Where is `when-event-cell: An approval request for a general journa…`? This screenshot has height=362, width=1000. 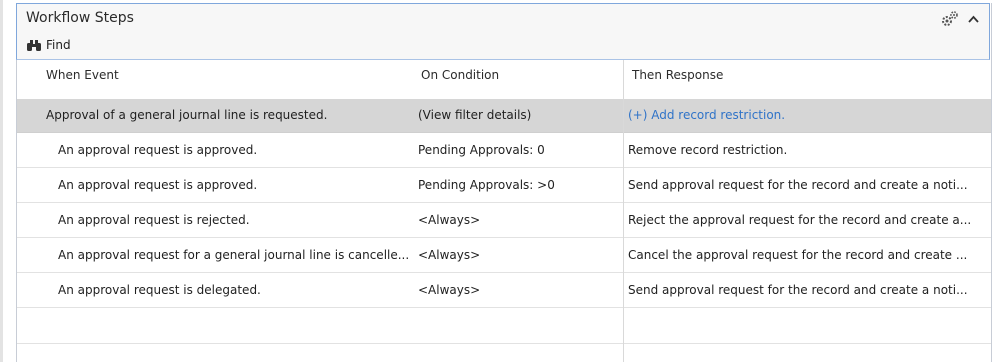
when-event-cell: An approval request for a general journa… is located at coordinates (234, 255).